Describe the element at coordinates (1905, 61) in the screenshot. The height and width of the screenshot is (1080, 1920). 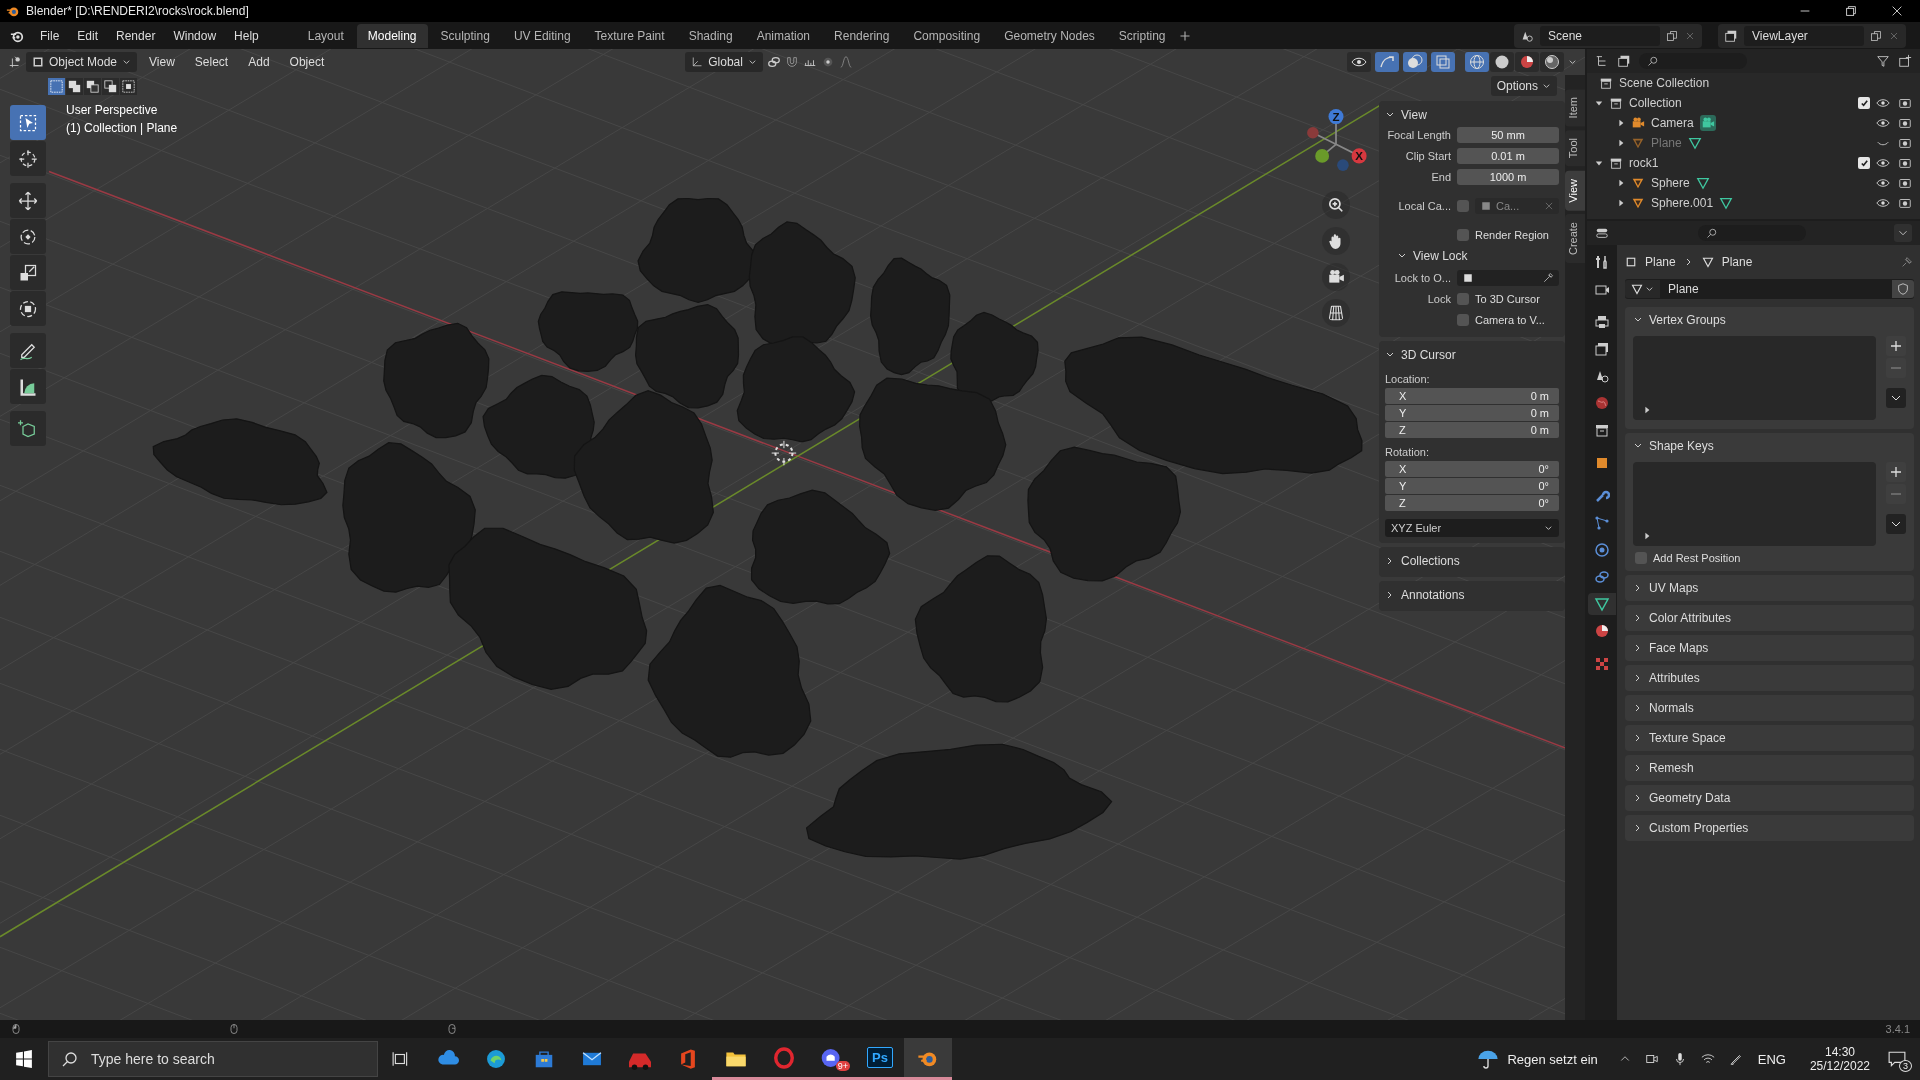
I see `new-collection-icon` at that location.